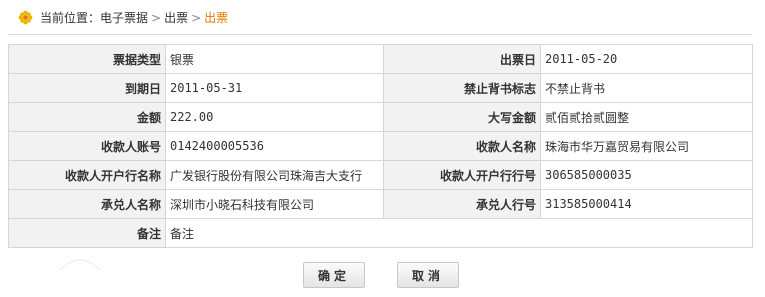  I want to click on payee-account-value: 0142400005536, so click(274, 146).